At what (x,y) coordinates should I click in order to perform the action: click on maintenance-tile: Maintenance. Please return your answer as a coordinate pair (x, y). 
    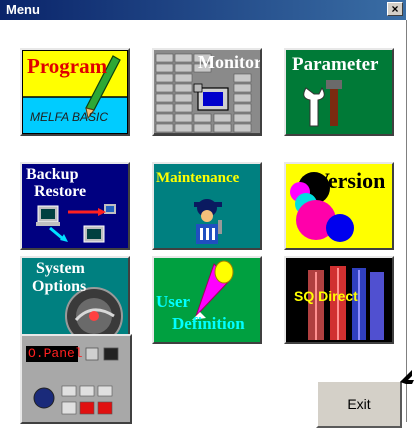
    Looking at the image, I should click on (207, 206).